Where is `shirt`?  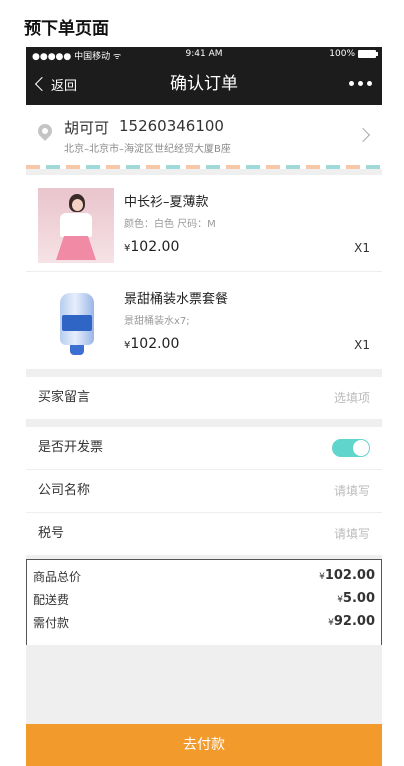
shirt is located at coordinates (76, 225).